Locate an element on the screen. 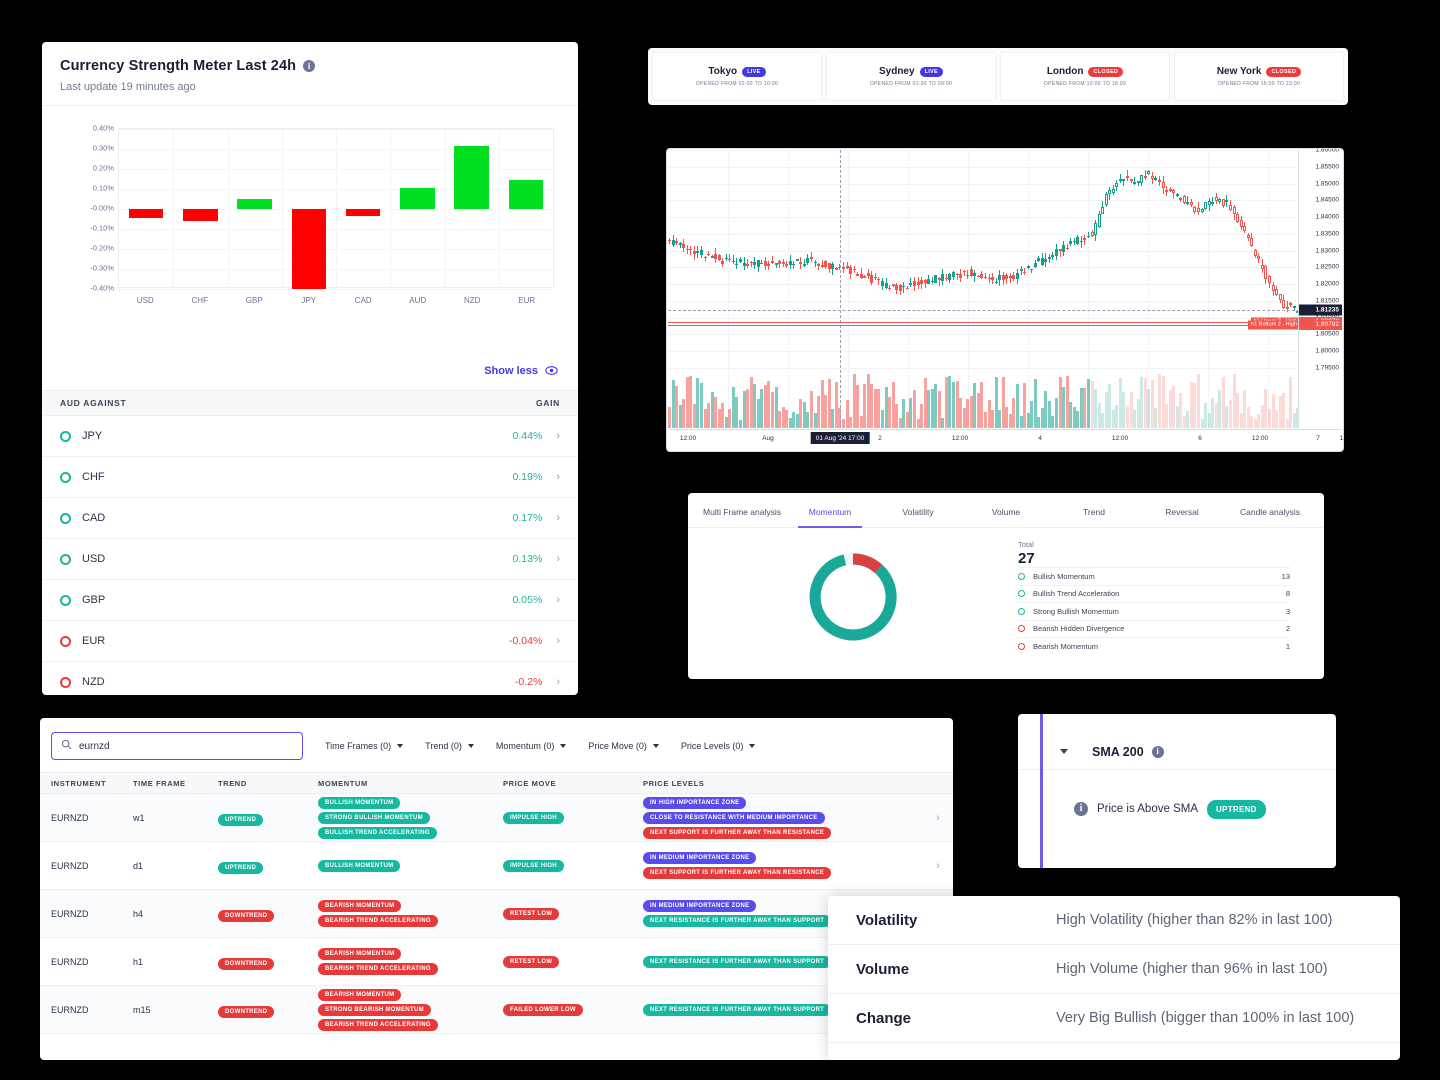 Image resolution: width=1440 pixels, height=1080 pixels. currency-code: EUR is located at coordinates (94, 641).